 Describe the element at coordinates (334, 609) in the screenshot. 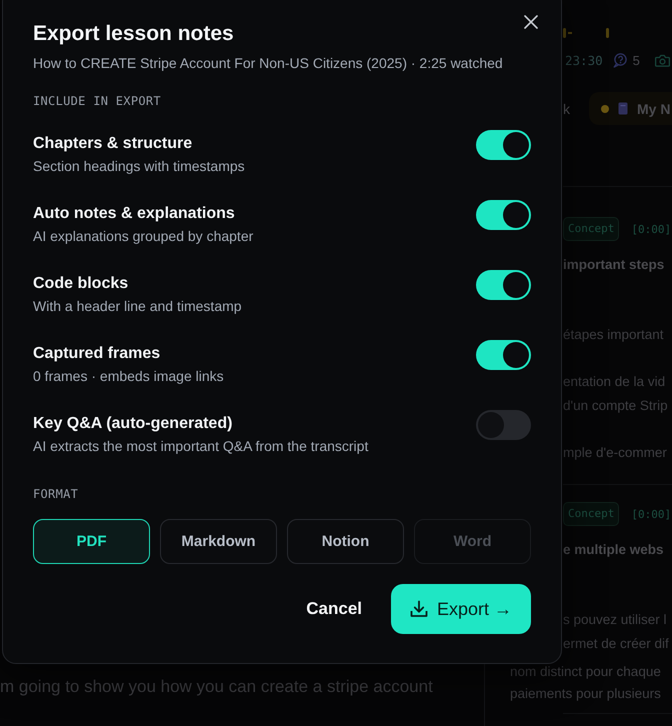

I see `cancel-button: Cancel` at that location.